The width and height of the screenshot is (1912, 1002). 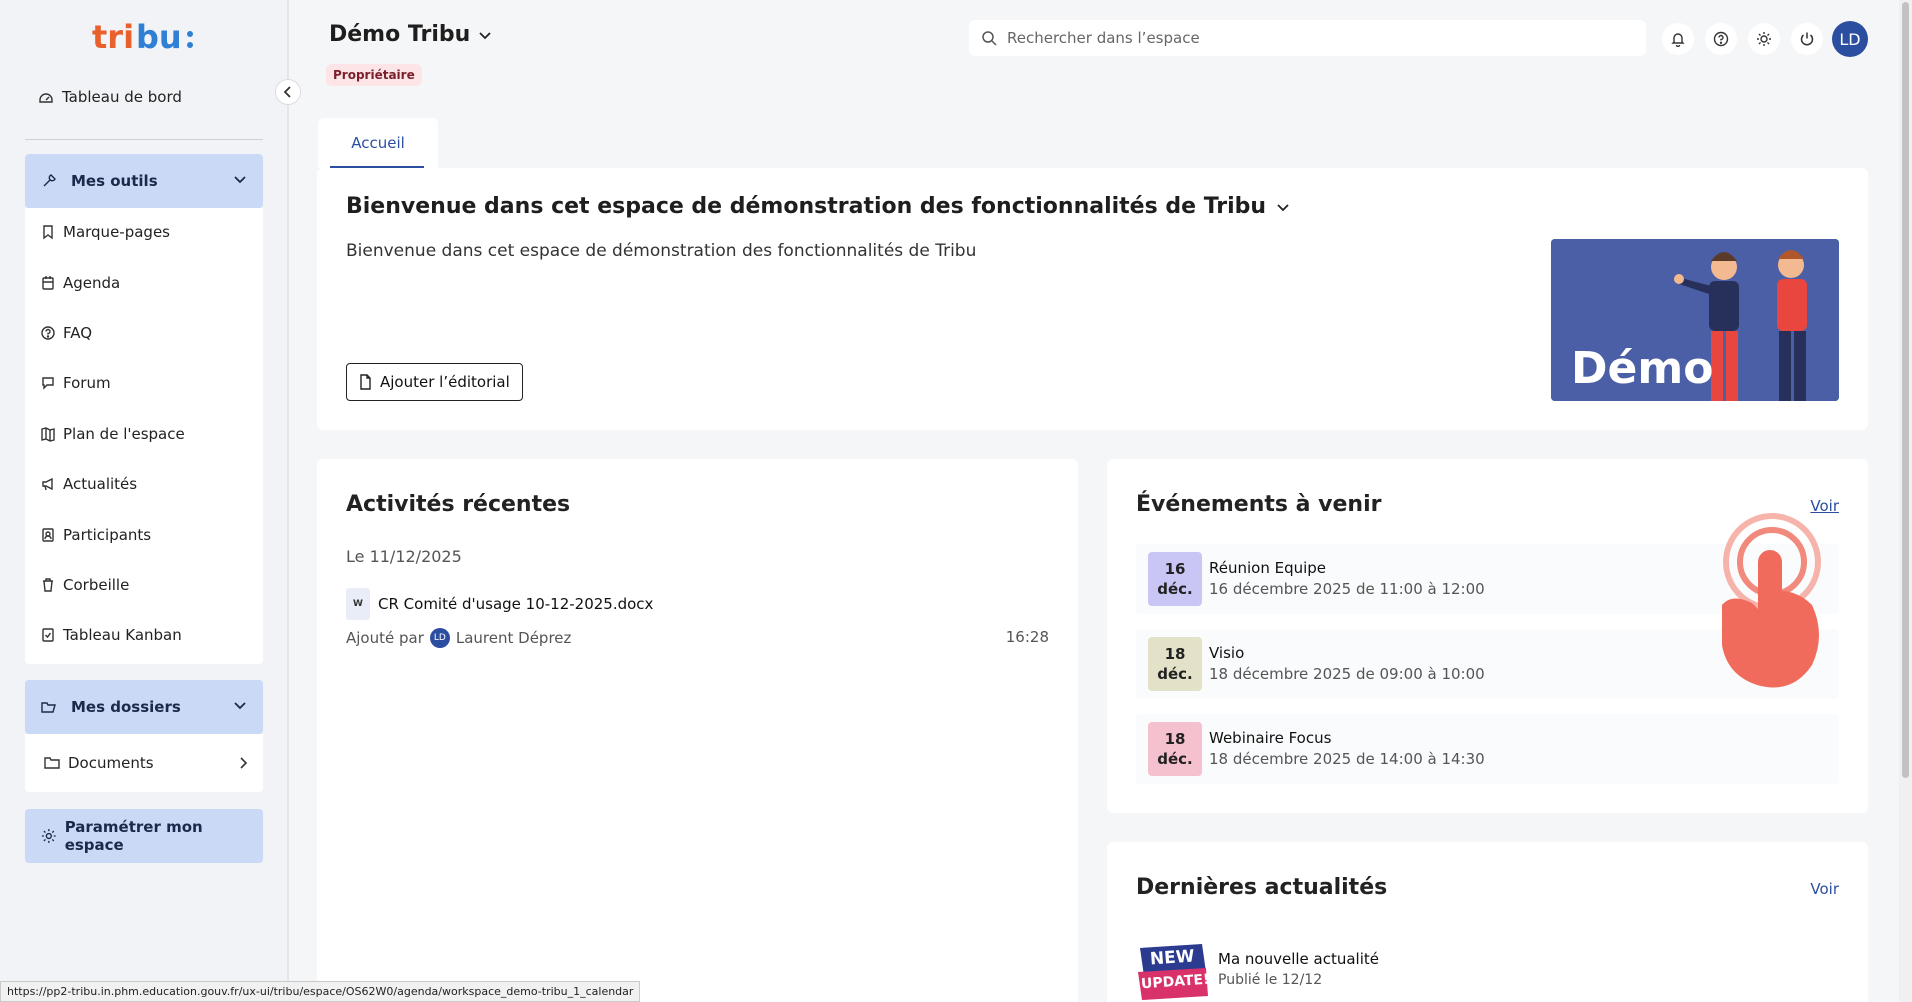 What do you see at coordinates (1270, 738) in the screenshot?
I see `event-title: Webinaire Focus` at bounding box center [1270, 738].